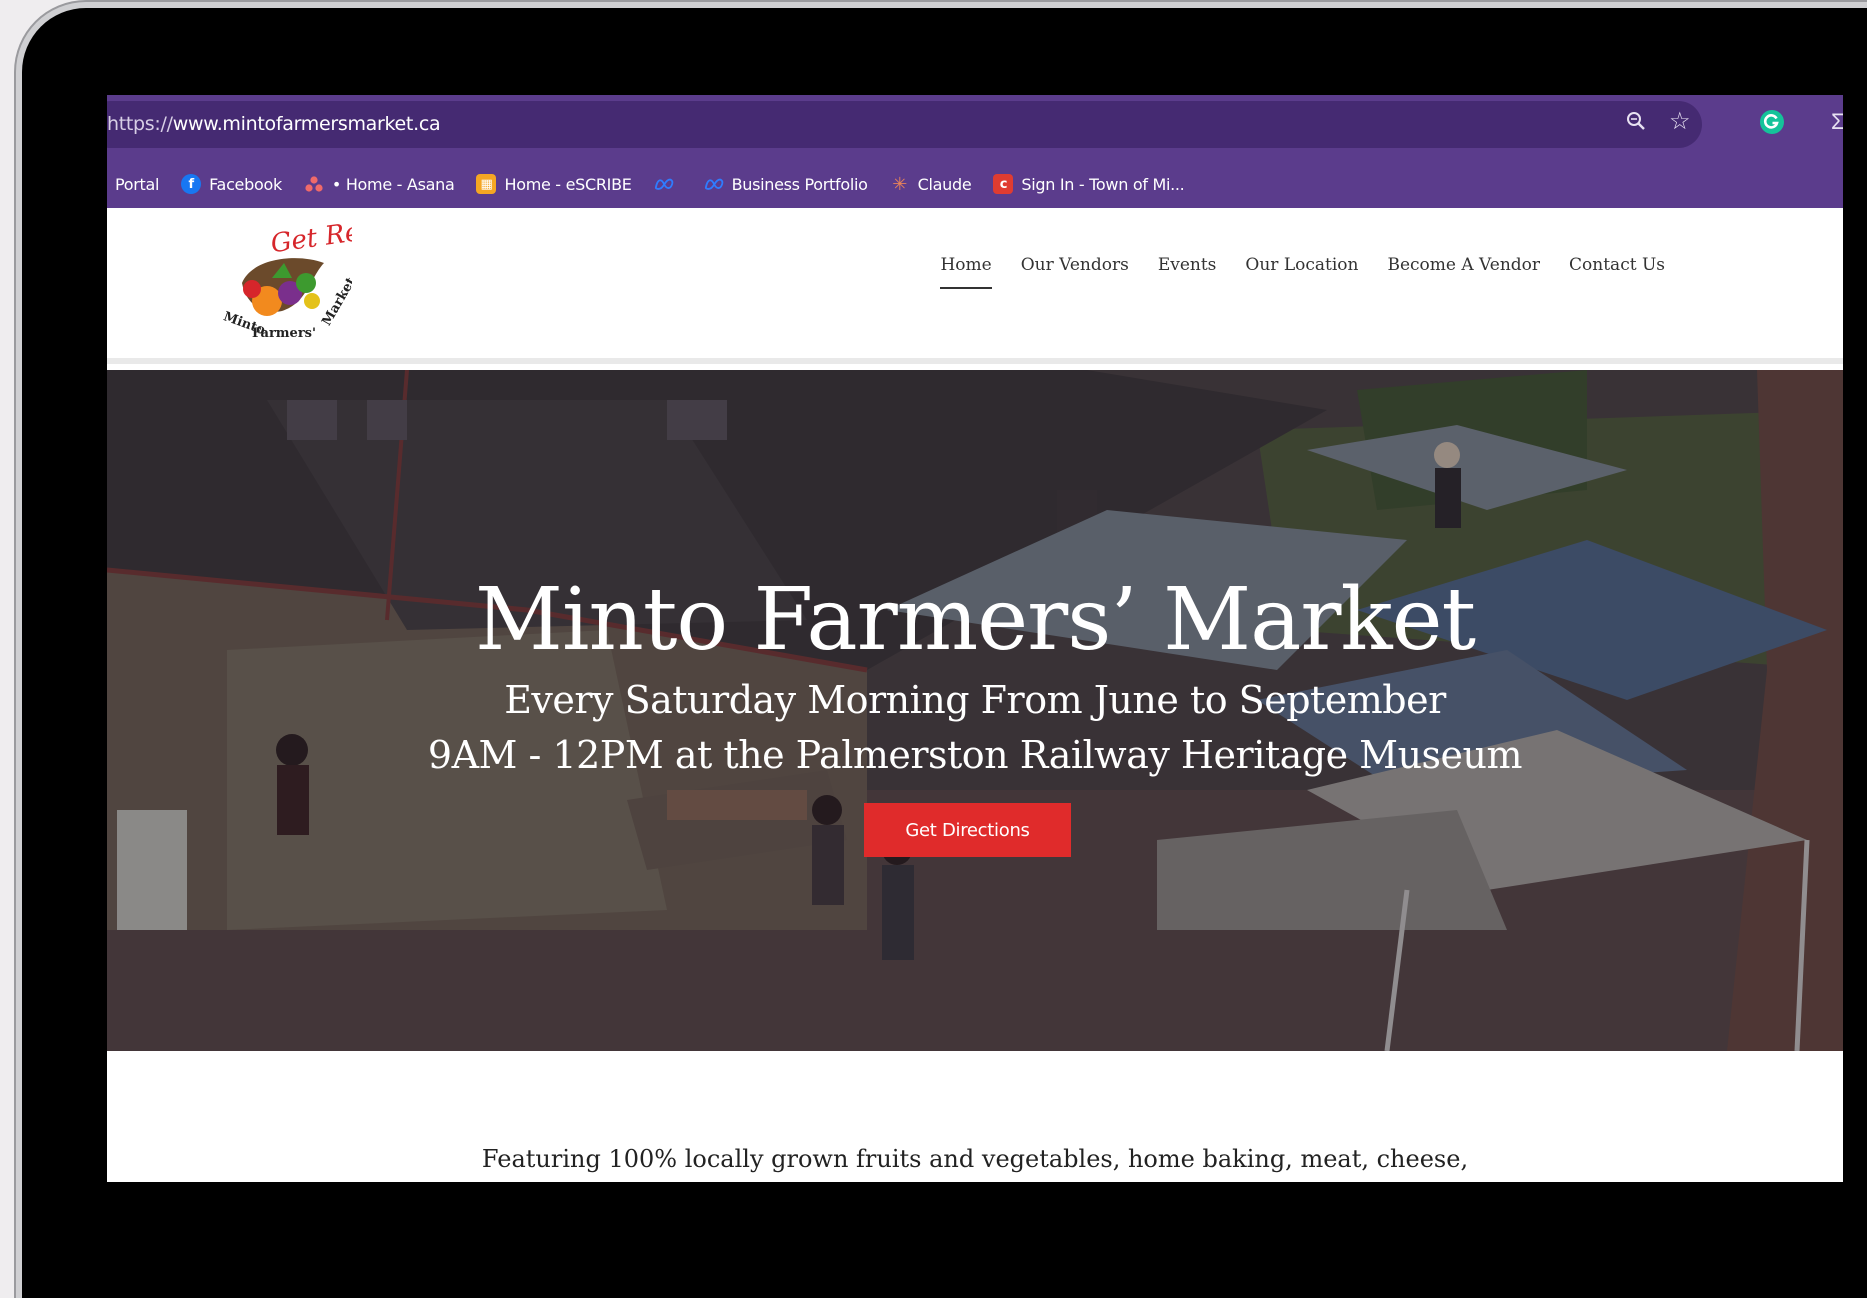 The width and height of the screenshot is (1867, 1298). Describe the element at coordinates (1617, 272) in the screenshot. I see `nav-contact-us: Contact Us` at that location.